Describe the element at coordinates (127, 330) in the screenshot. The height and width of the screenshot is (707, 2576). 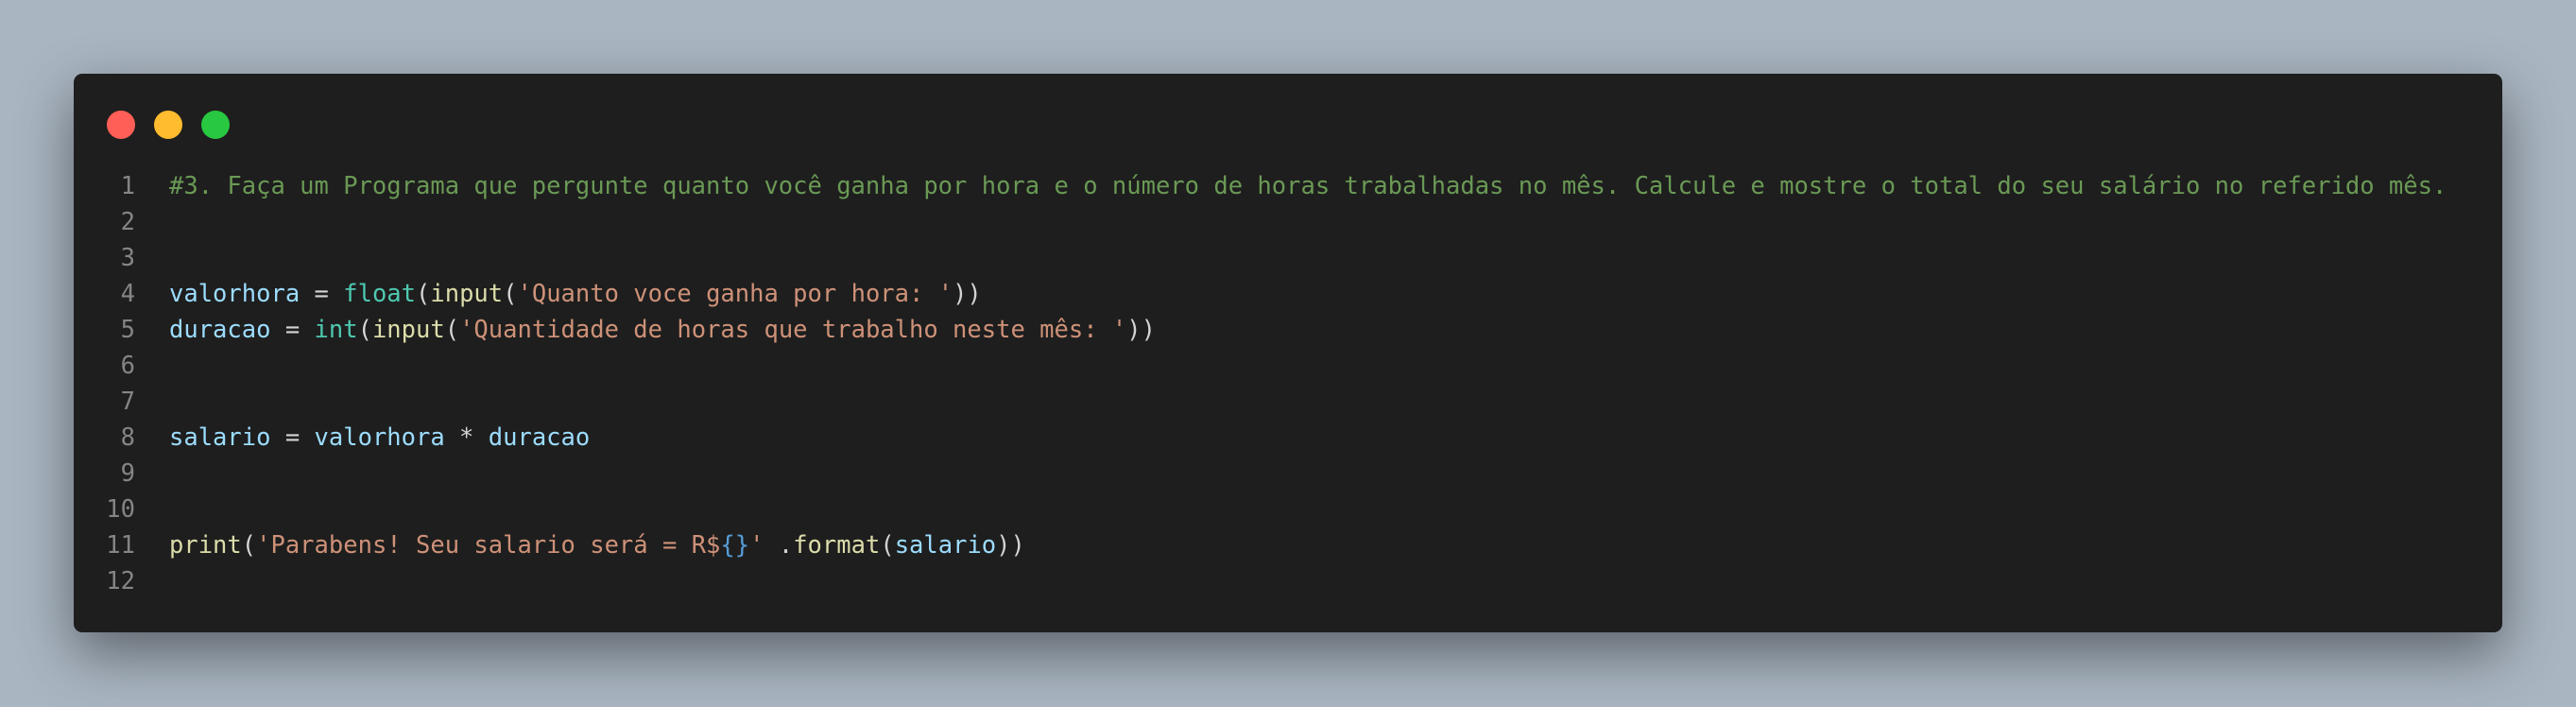
I see `line-number: 5` at that location.